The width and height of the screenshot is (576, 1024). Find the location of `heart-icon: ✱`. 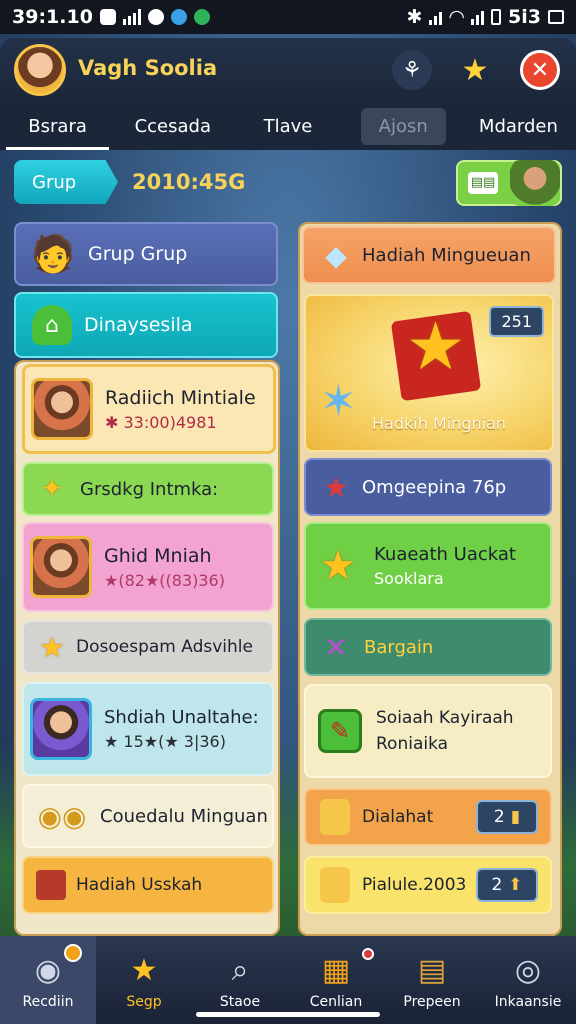

heart-icon: ✱ is located at coordinates (114, 422).